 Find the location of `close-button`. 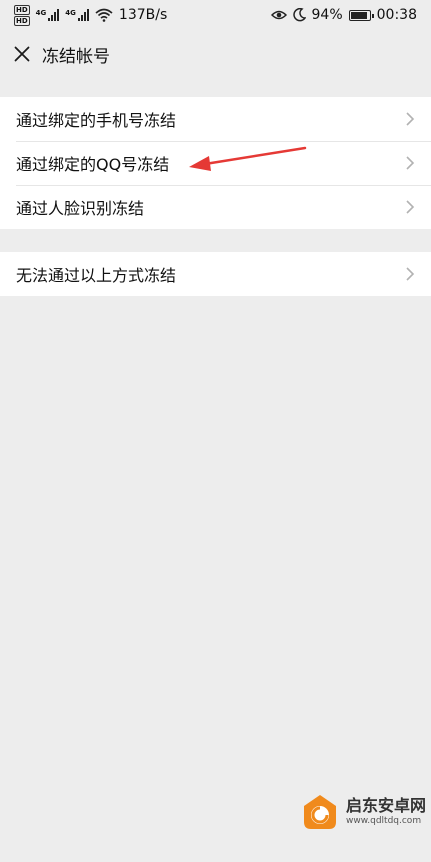

close-button is located at coordinates (22, 54).